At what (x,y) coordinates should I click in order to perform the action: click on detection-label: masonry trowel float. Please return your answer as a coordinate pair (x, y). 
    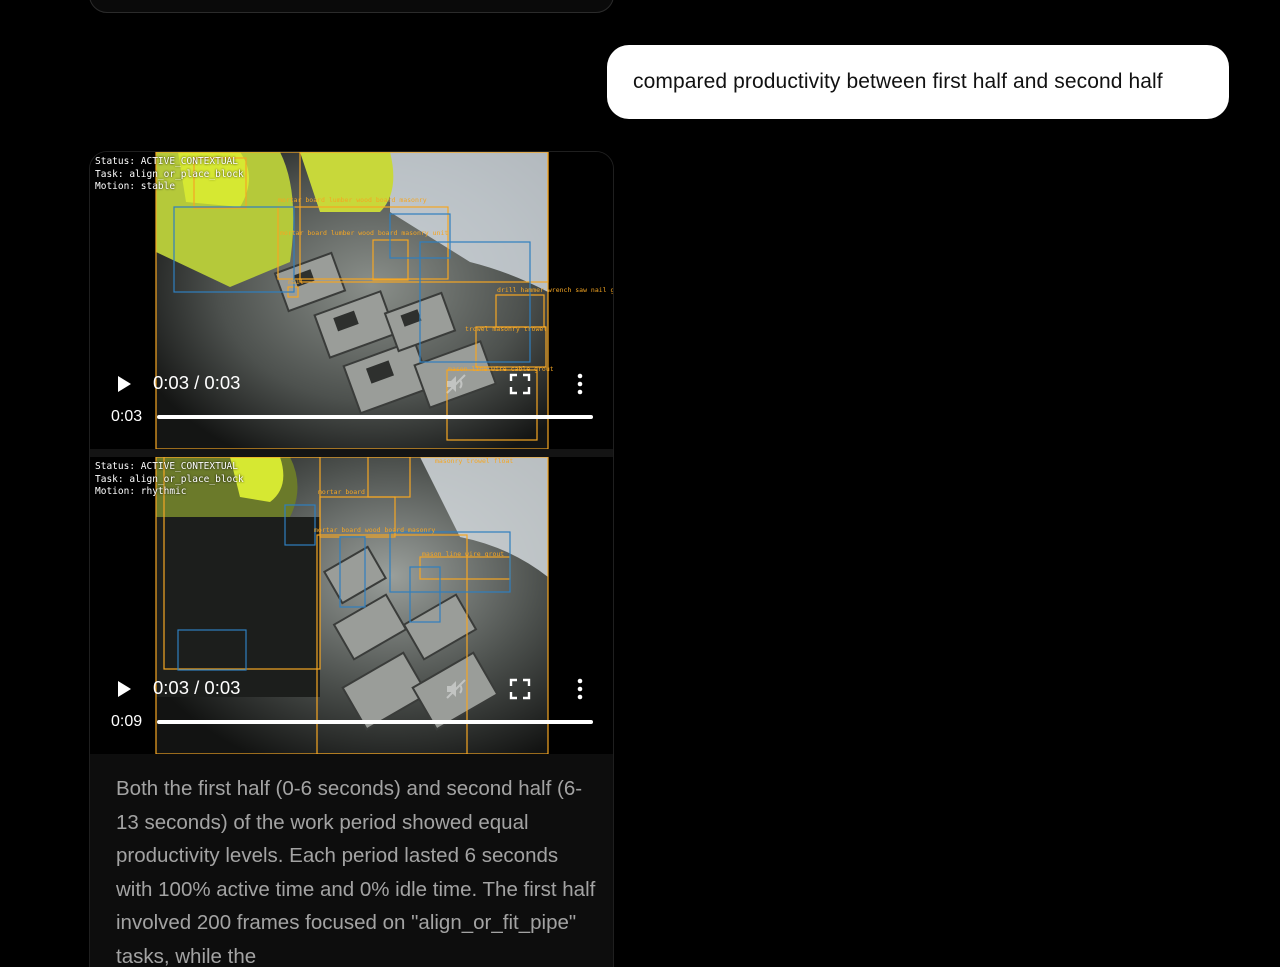
    Looking at the image, I should click on (474, 461).